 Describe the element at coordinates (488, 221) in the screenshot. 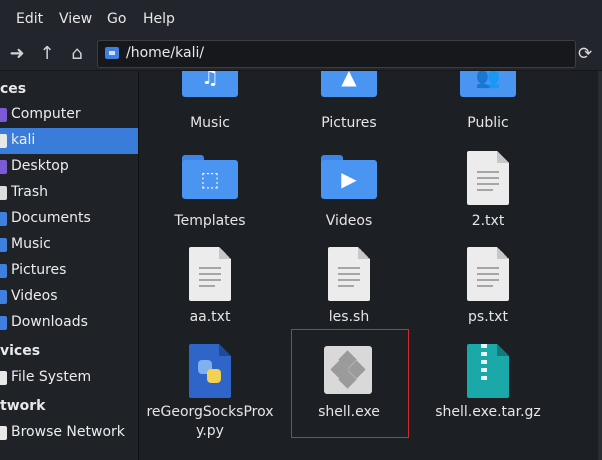

I see `file-name: 2.txt` at that location.